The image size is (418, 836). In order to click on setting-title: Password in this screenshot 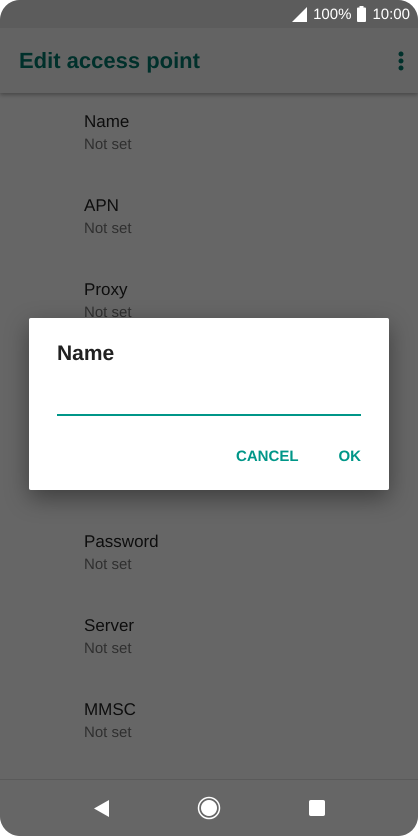, I will do `click(251, 542)`.